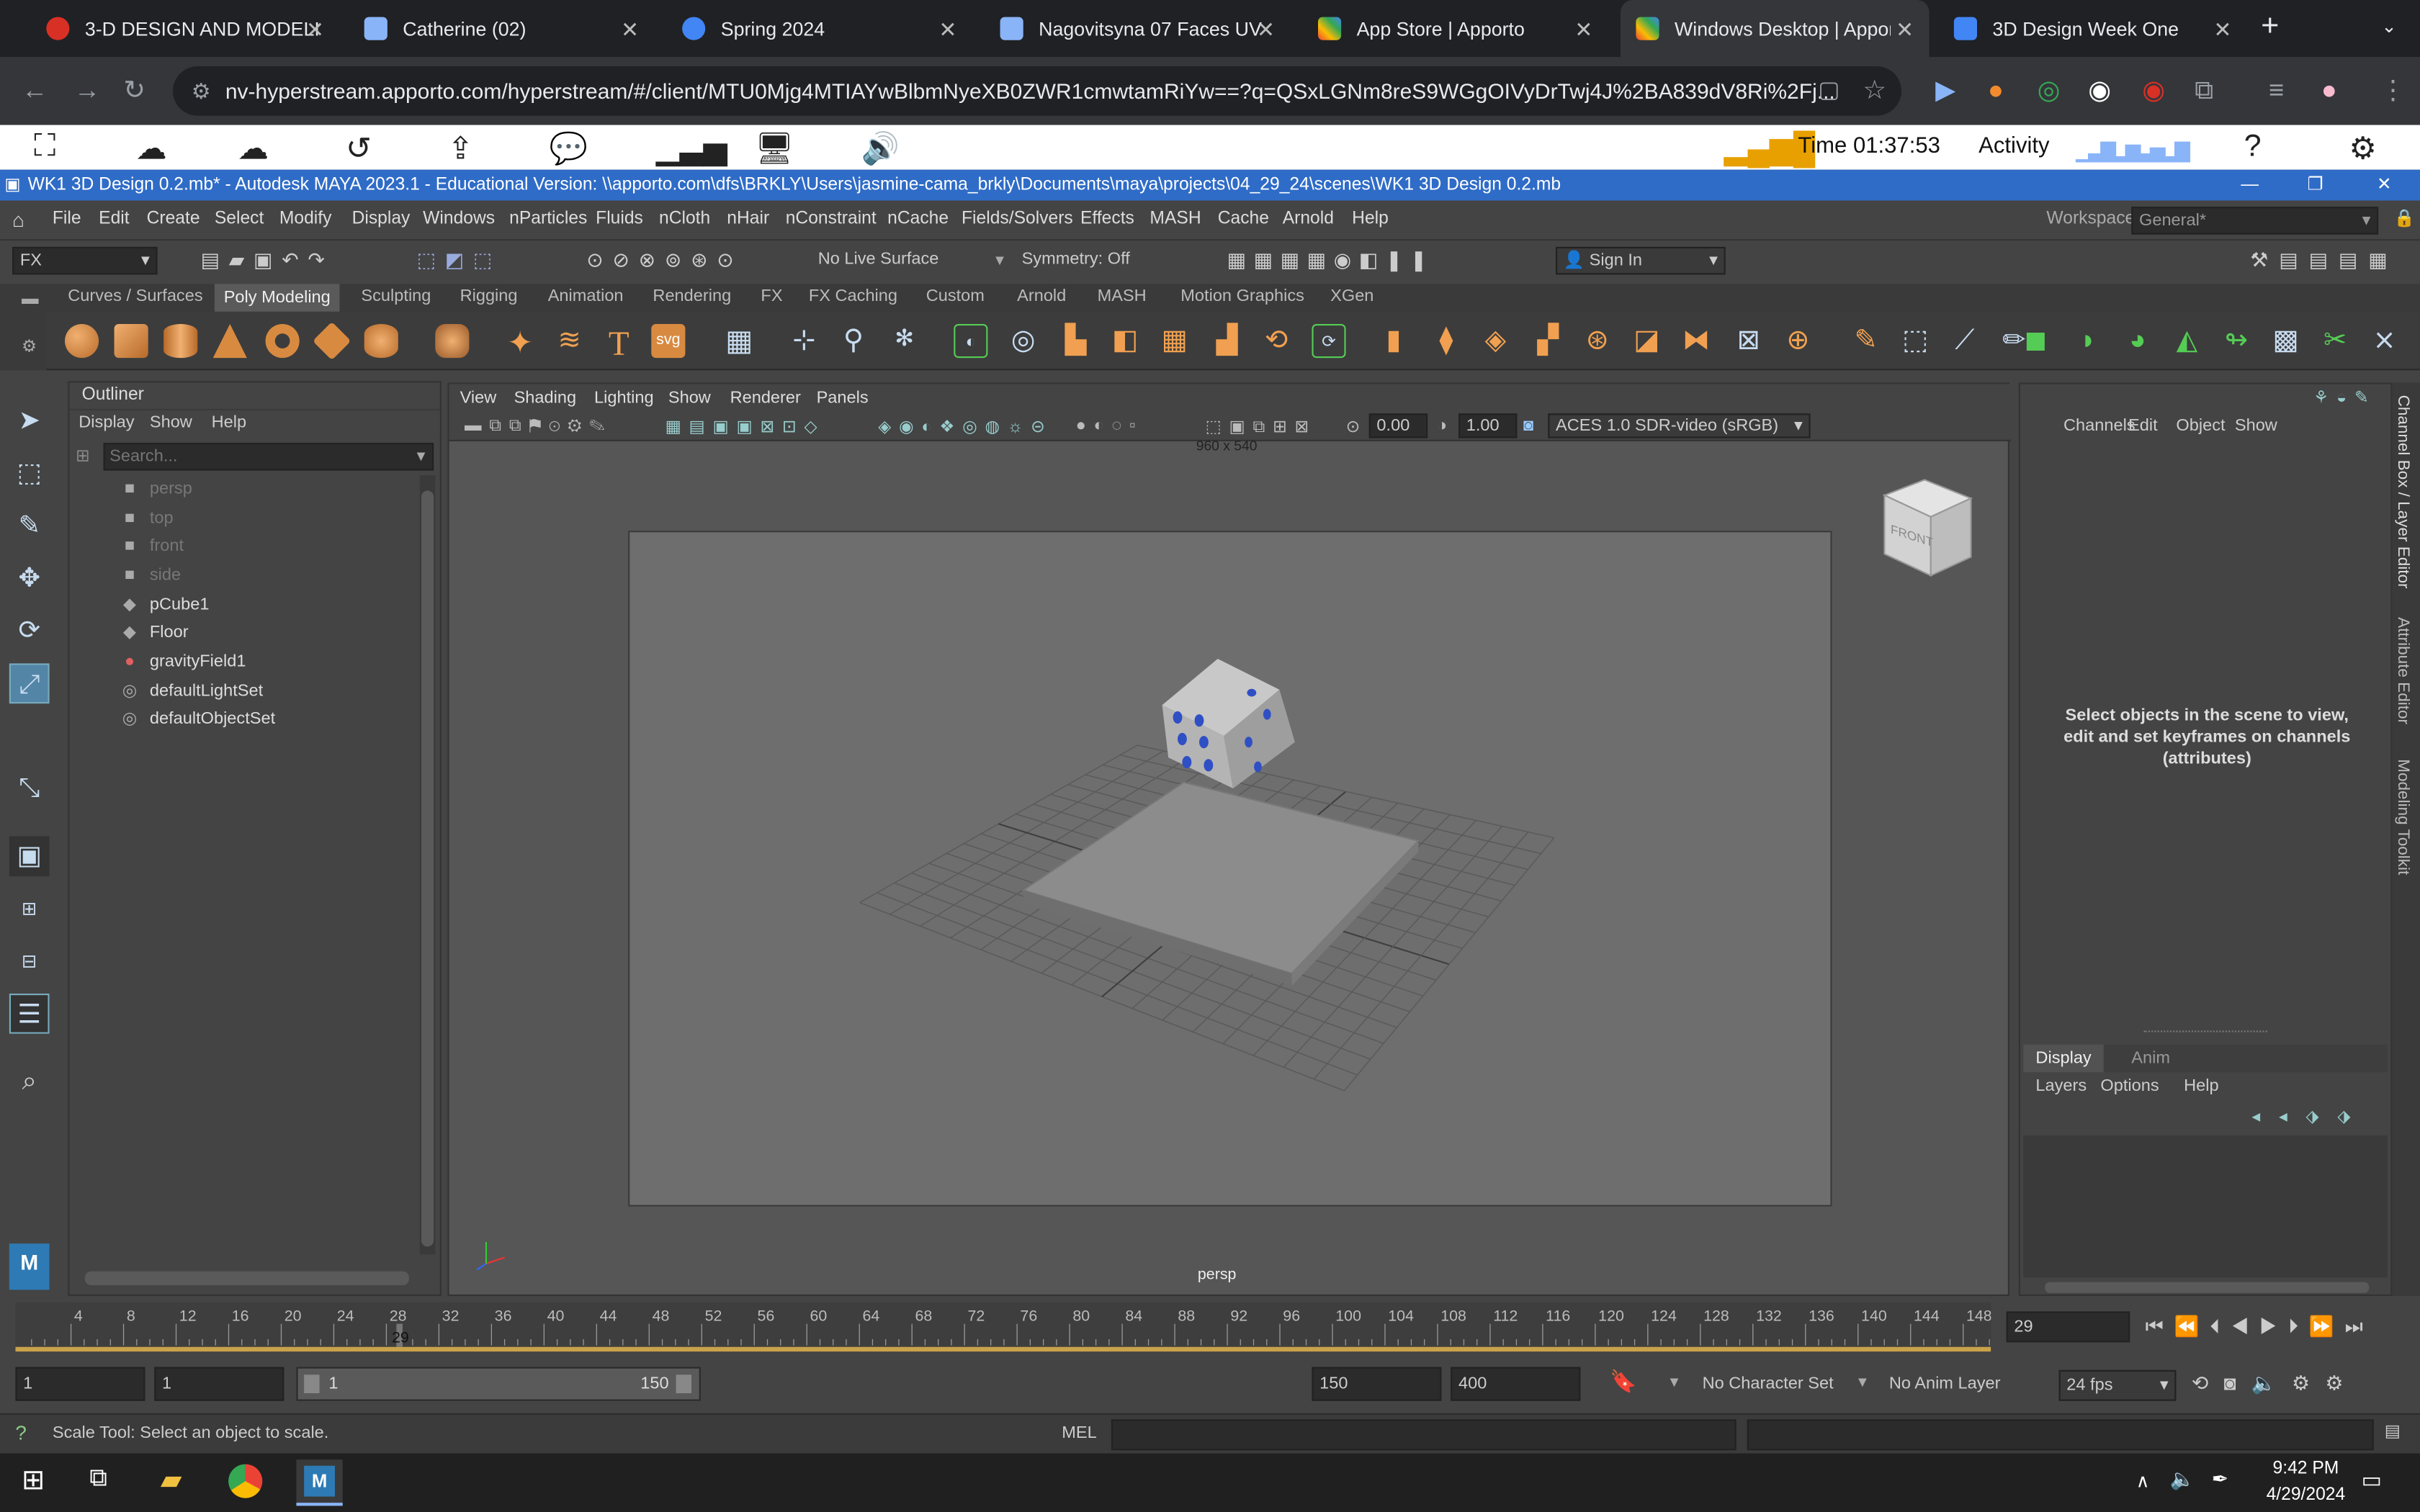 This screenshot has width=2420, height=1512. What do you see at coordinates (1696, 341) in the screenshot?
I see `duplicate-face-icon: ⧓` at bounding box center [1696, 341].